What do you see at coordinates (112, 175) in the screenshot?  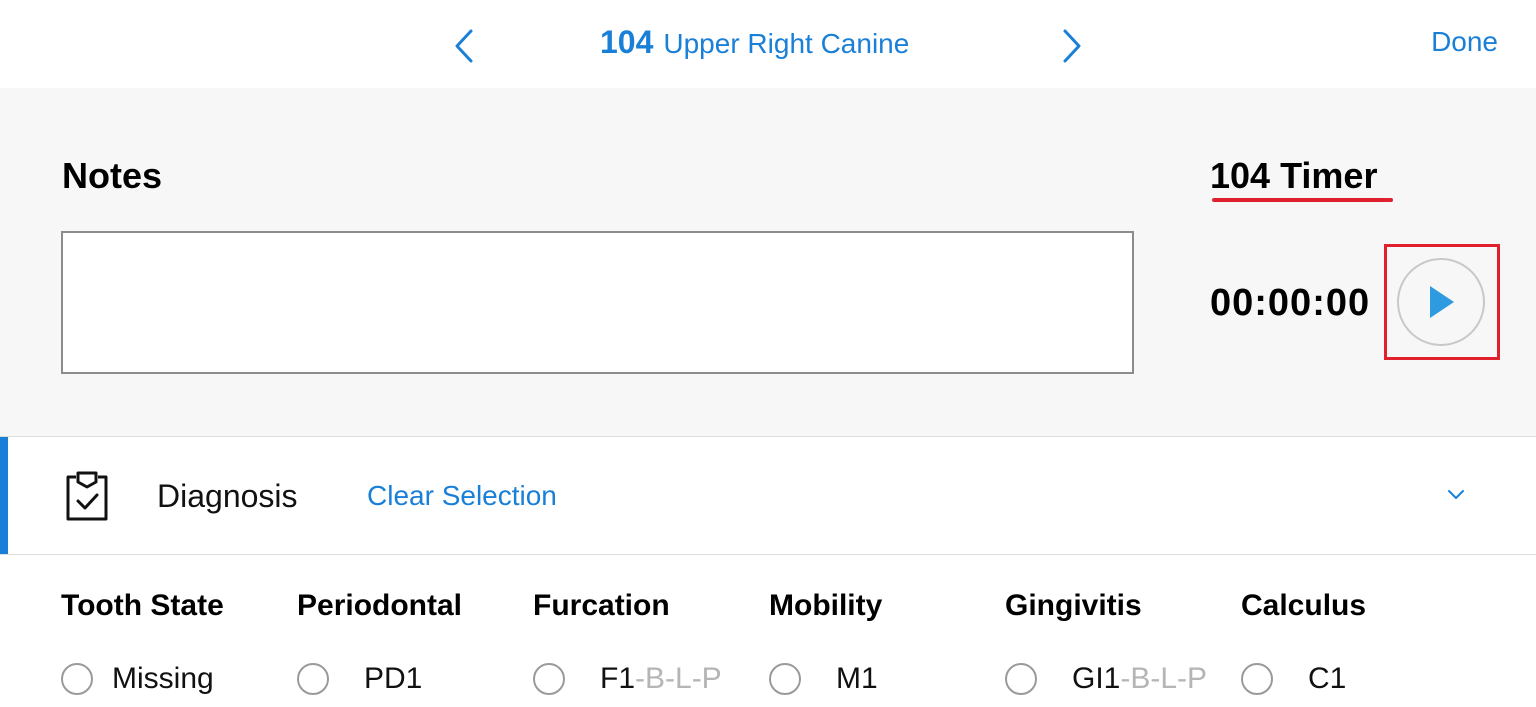 I see `notes-heading: Notes` at bounding box center [112, 175].